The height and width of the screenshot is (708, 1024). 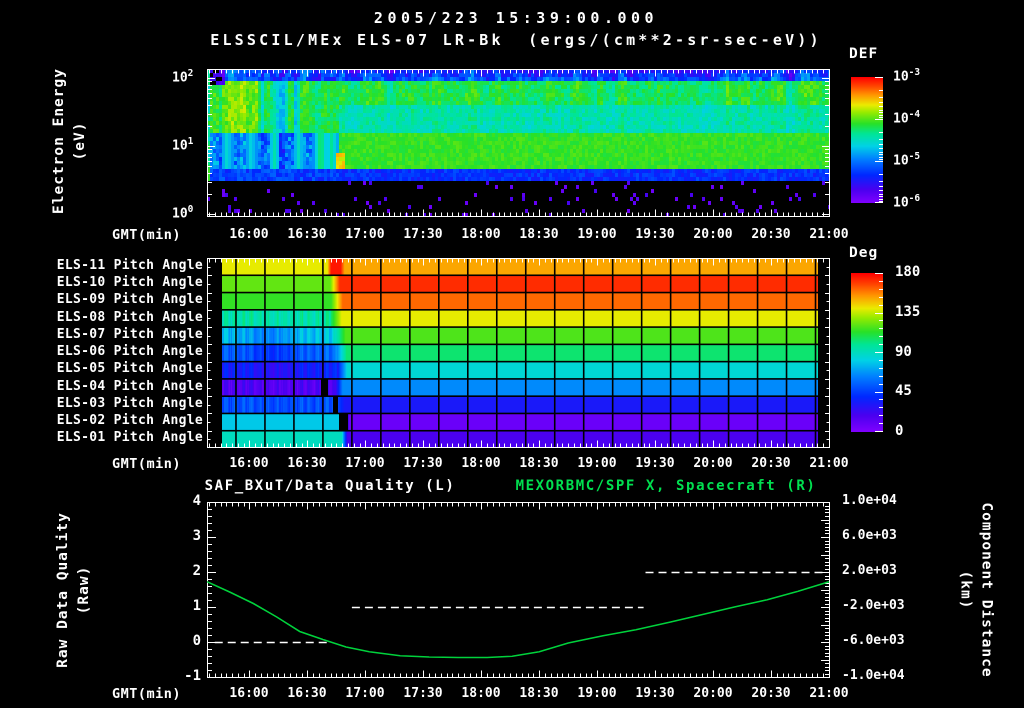 What do you see at coordinates (908, 272) in the screenshot?
I see `deg-colorbar-tick-180: 180` at bounding box center [908, 272].